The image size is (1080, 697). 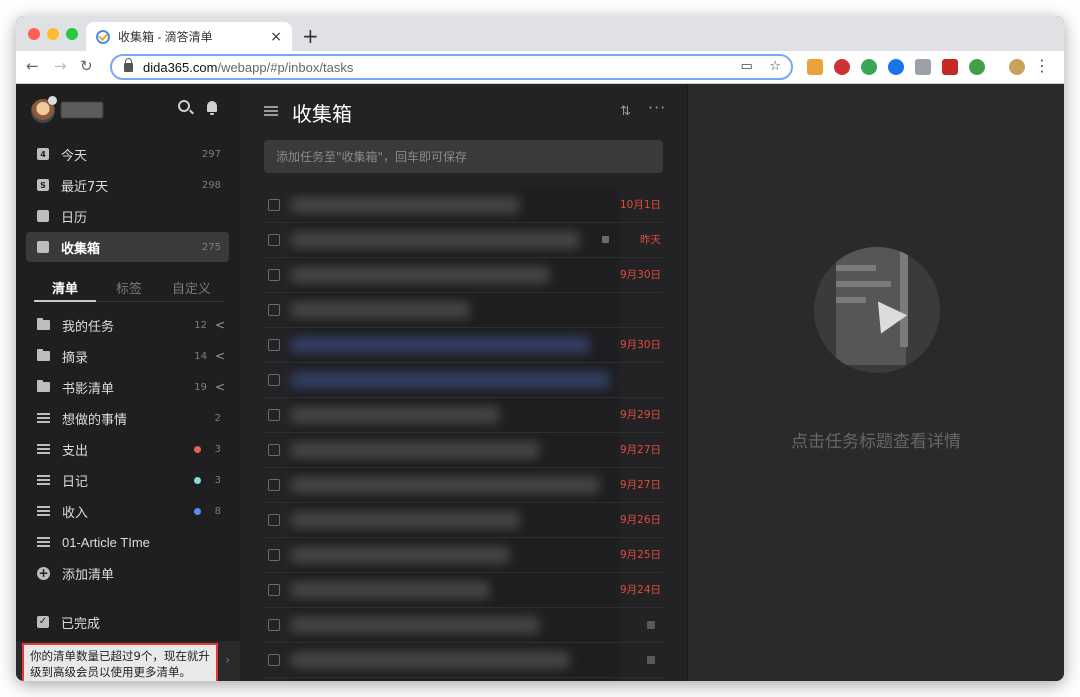 I want to click on upgrade-callout: 你的清单数量已超过9个，现在就升级到高级会员以使用更多清单。, so click(x=120, y=662).